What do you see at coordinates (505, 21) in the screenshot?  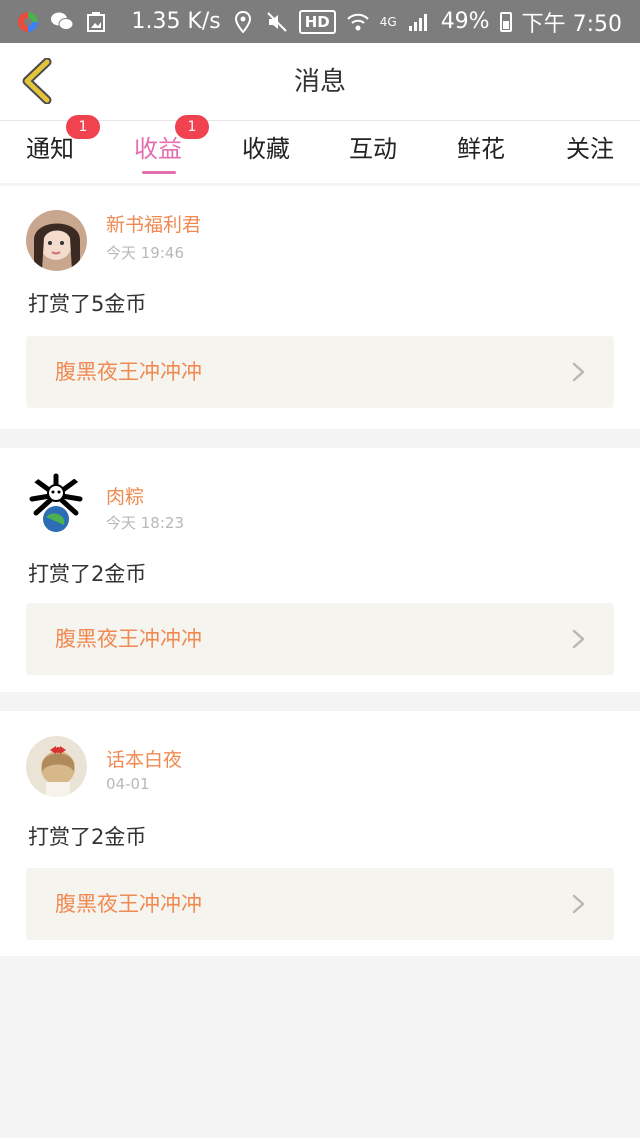 I see `battery-icon` at bounding box center [505, 21].